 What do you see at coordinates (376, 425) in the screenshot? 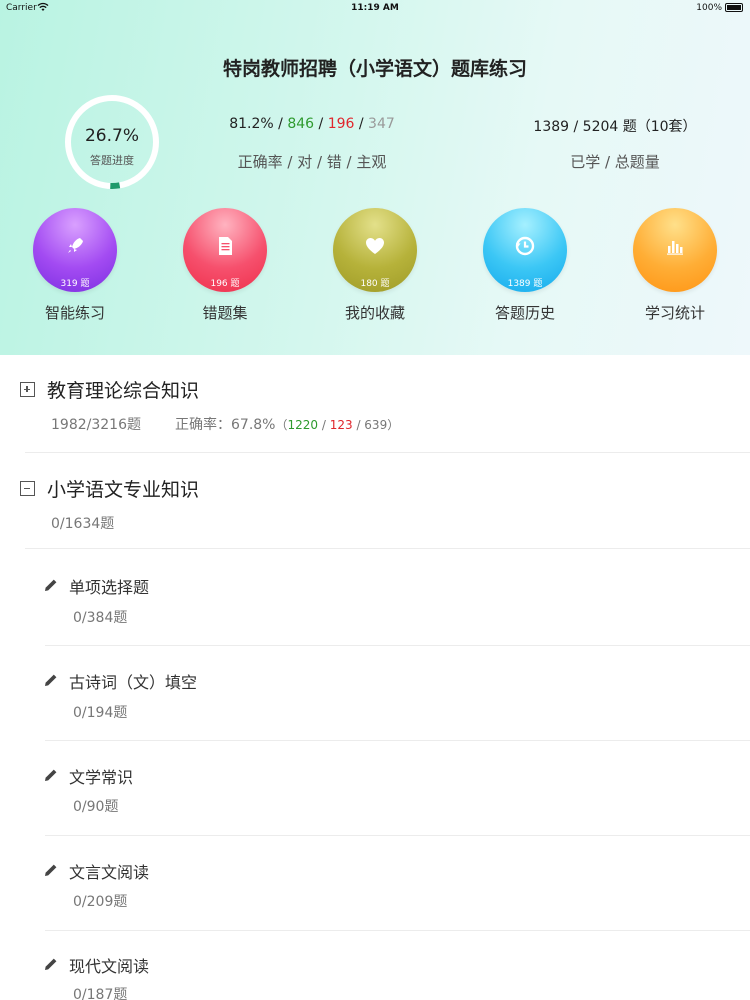
I see `section-rate-subjective: 639` at bounding box center [376, 425].